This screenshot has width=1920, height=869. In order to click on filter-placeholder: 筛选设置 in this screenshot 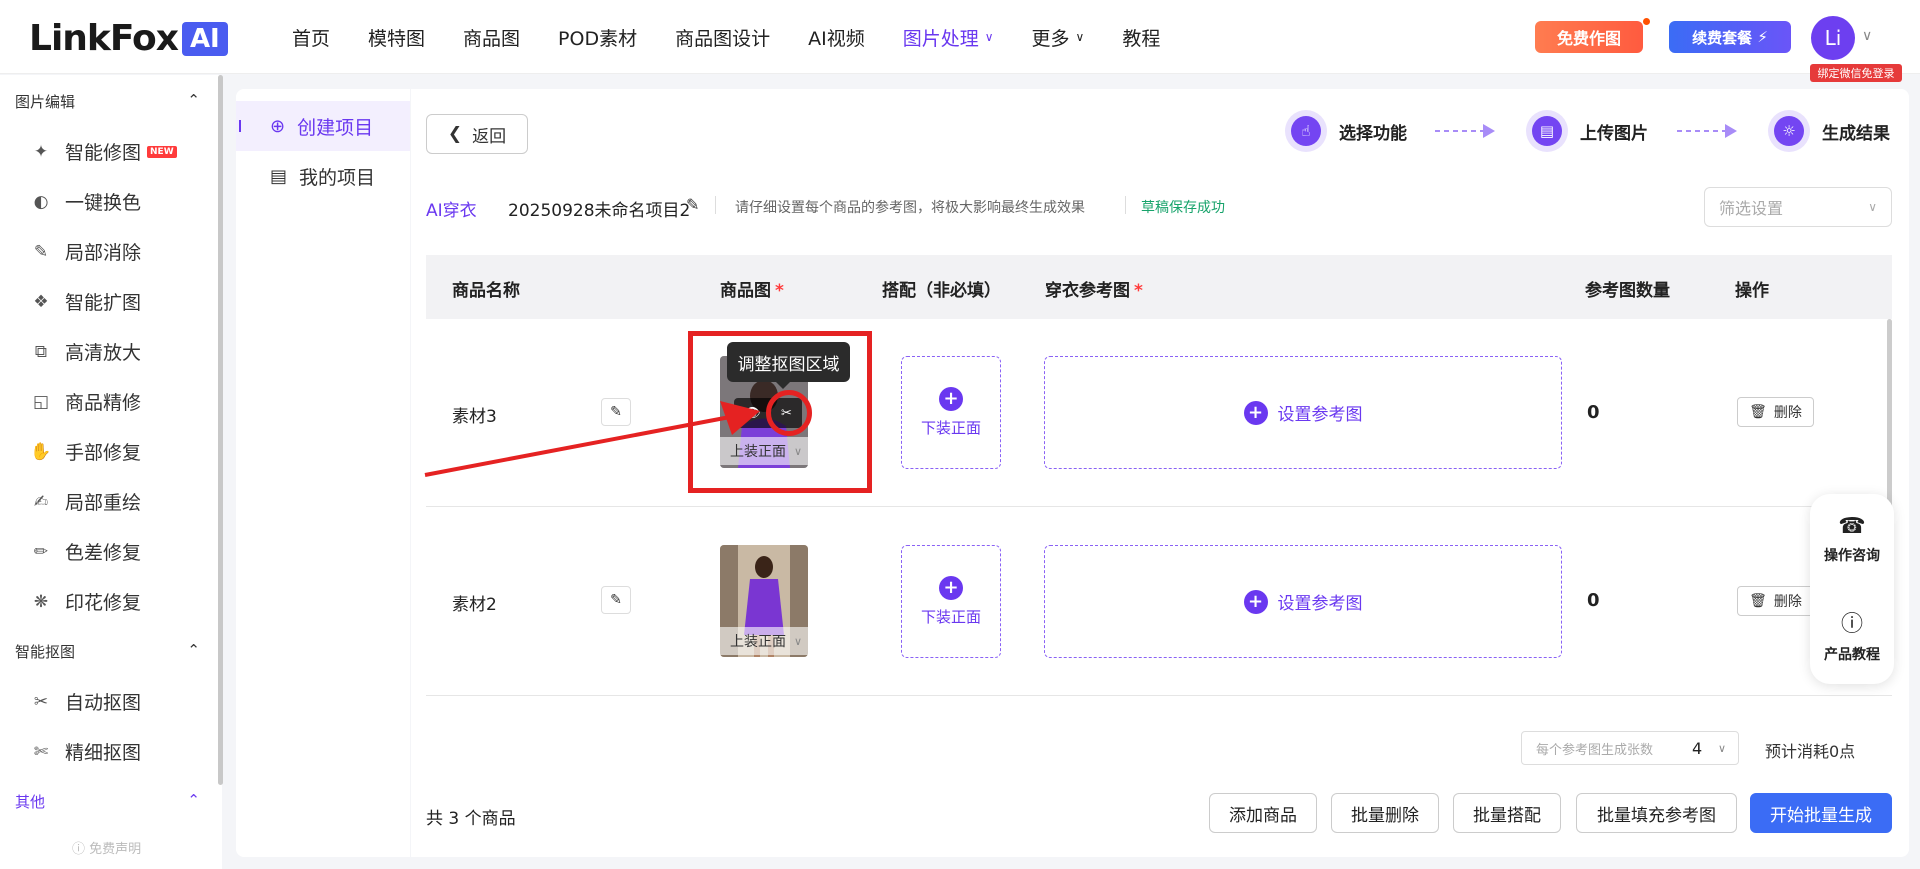, I will do `click(1751, 208)`.